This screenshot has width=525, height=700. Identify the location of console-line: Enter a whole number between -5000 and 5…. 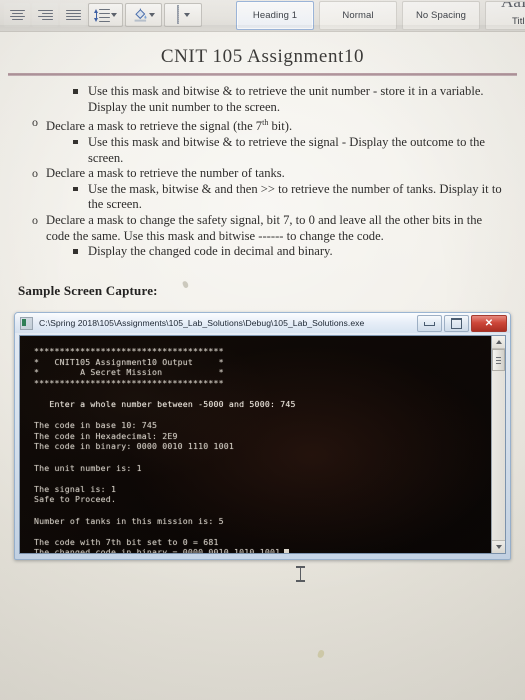
(165, 403).